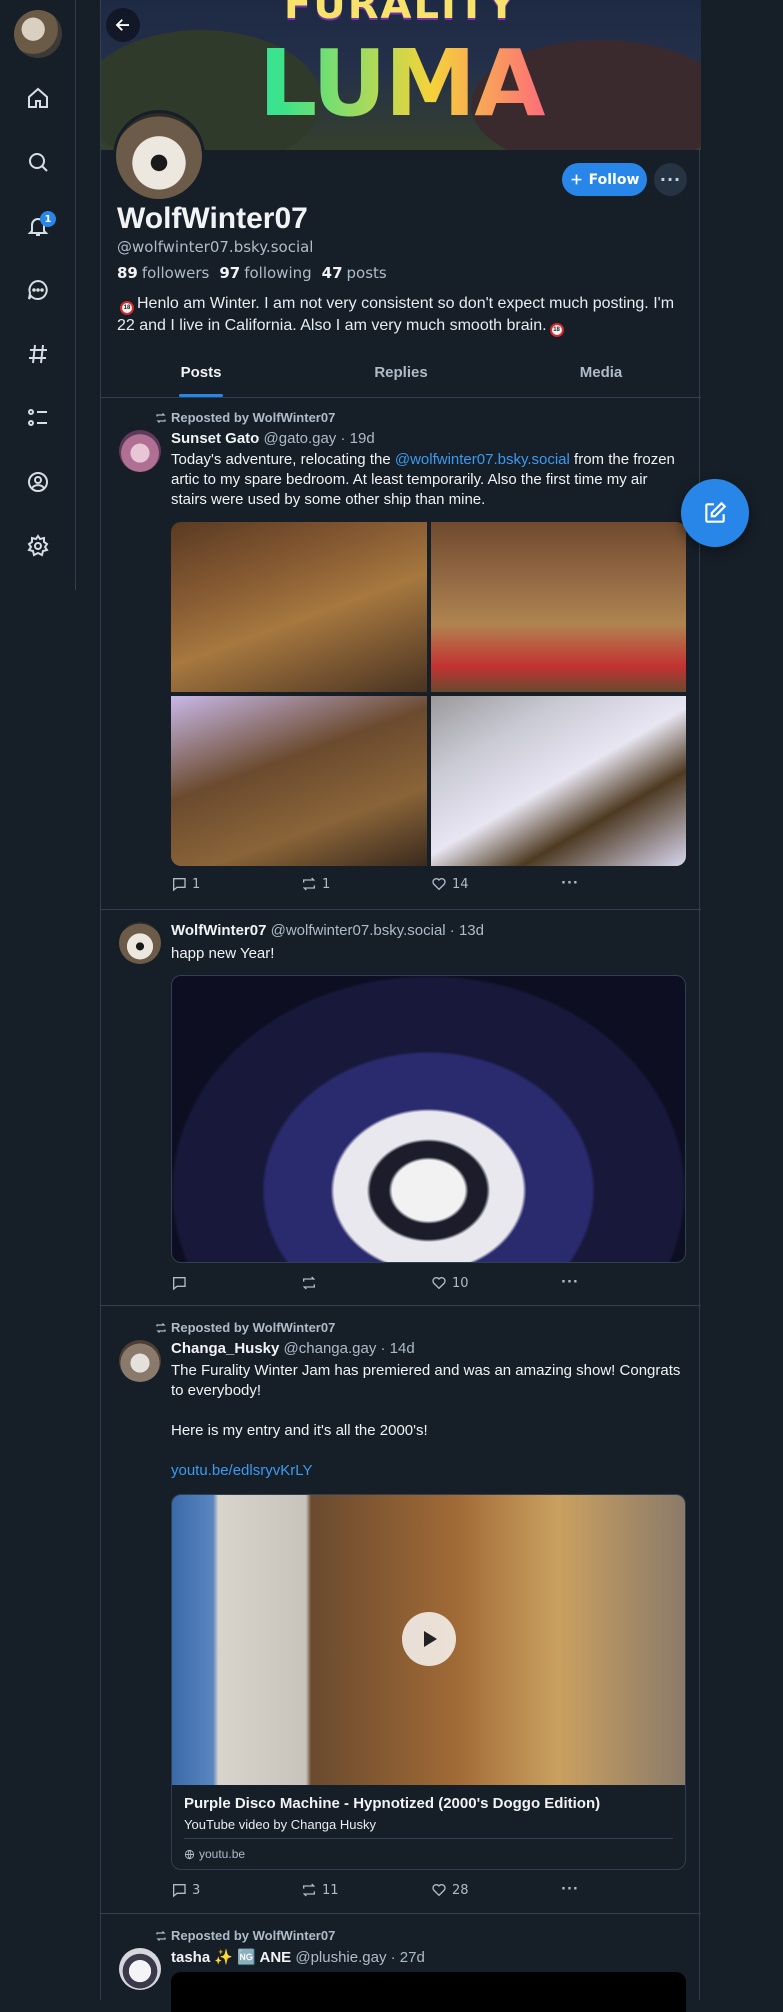 This screenshot has width=783, height=2012. I want to click on followers-stat: 89 followers, so click(163, 273).